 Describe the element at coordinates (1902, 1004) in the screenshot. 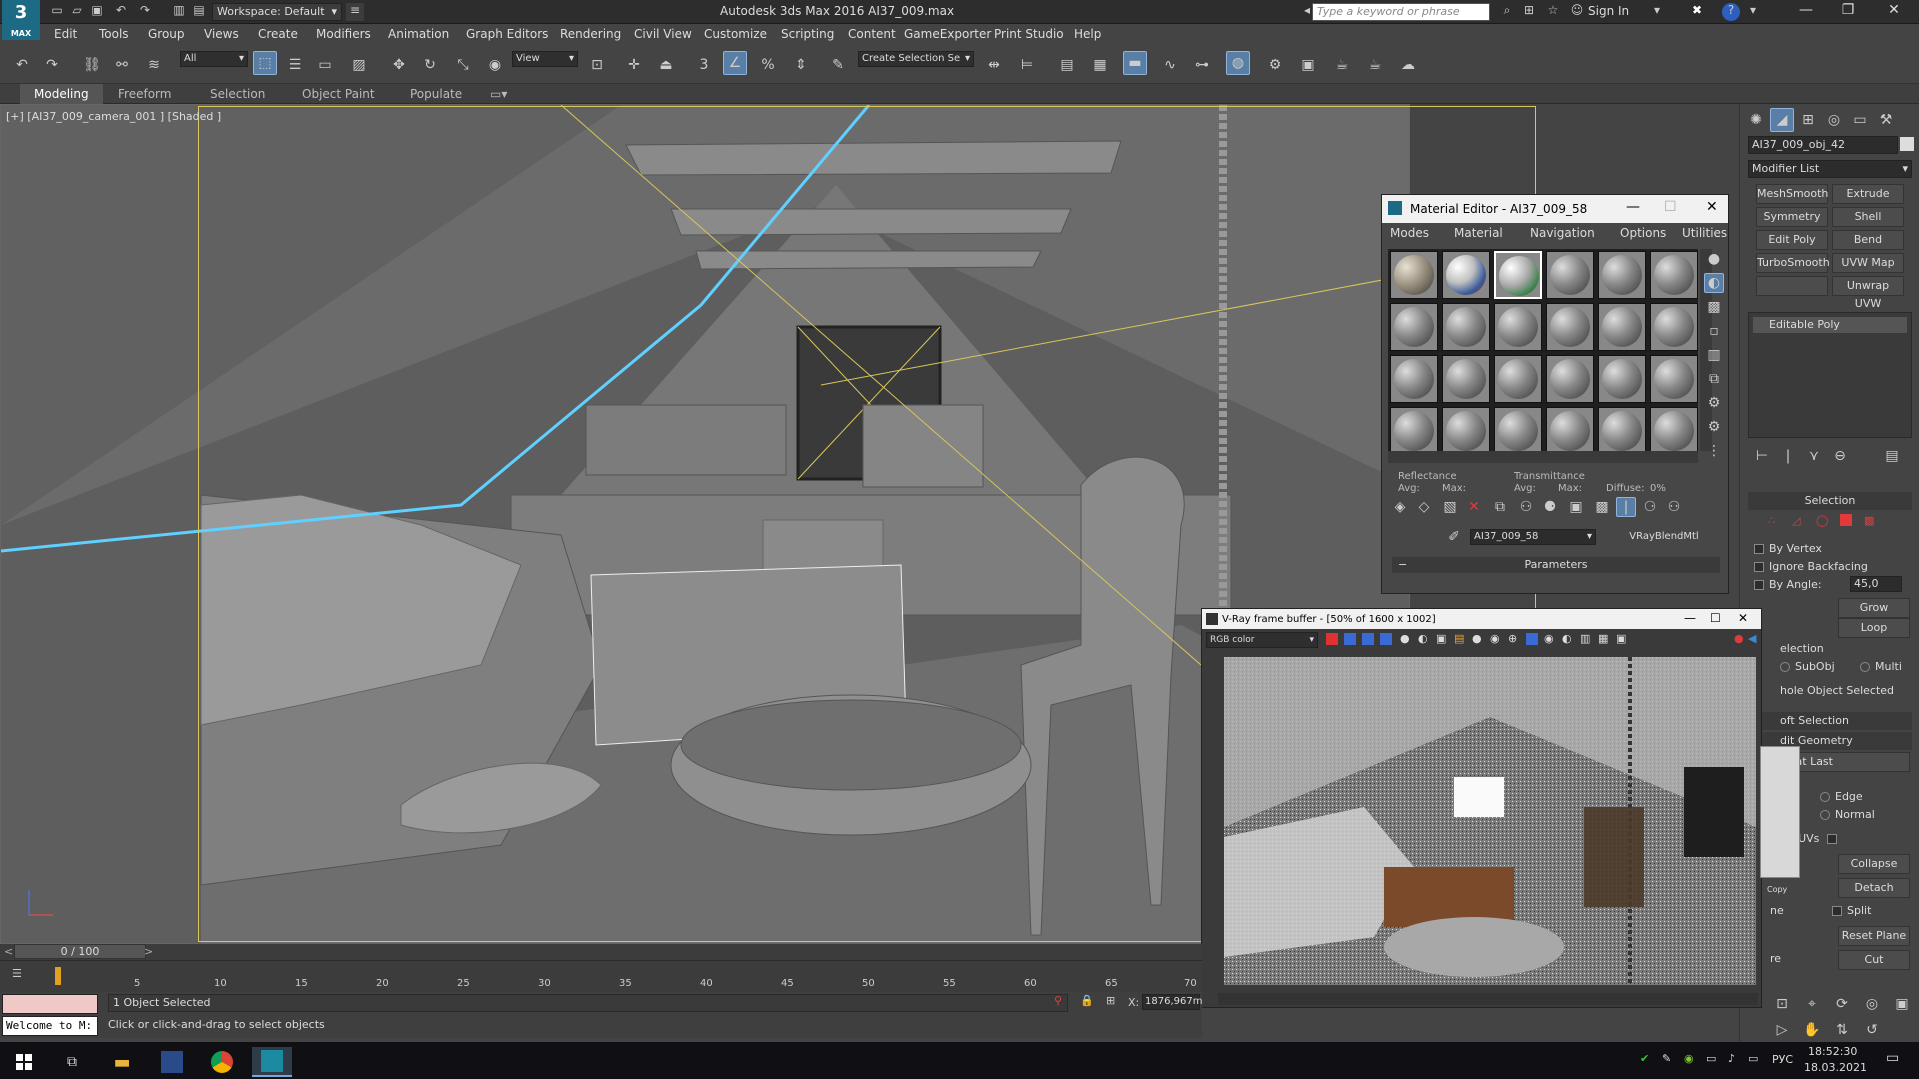

I see `maximize-viewport-icon: ▣` at that location.